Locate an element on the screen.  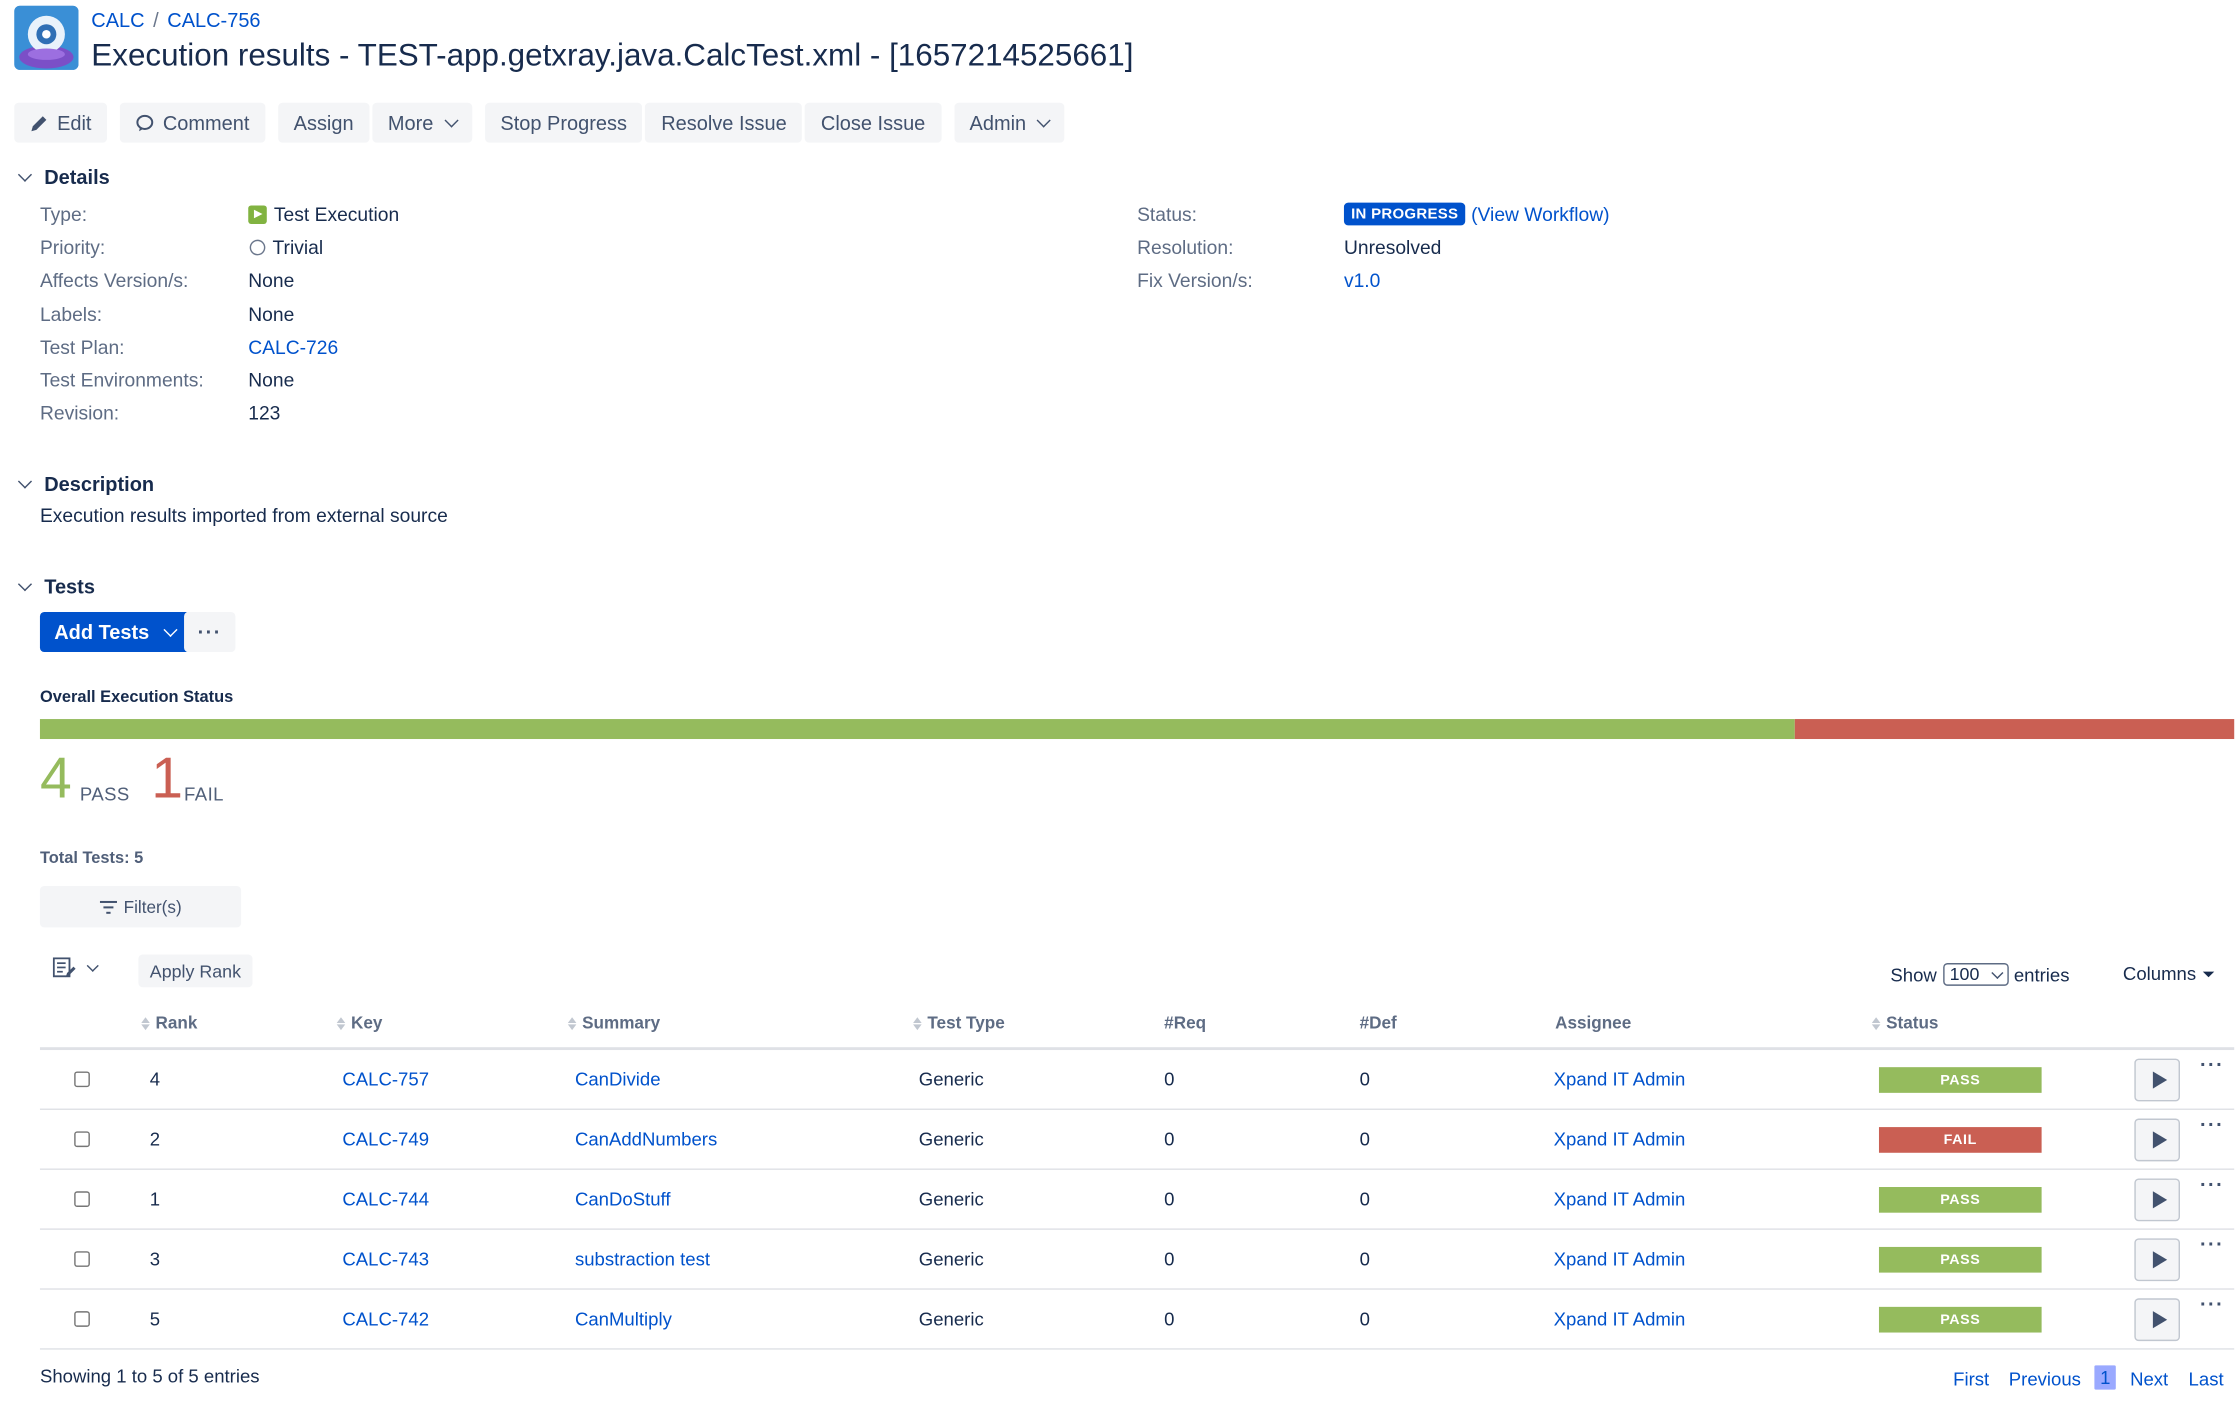
column-header-rank: Rank is located at coordinates (169, 1023).